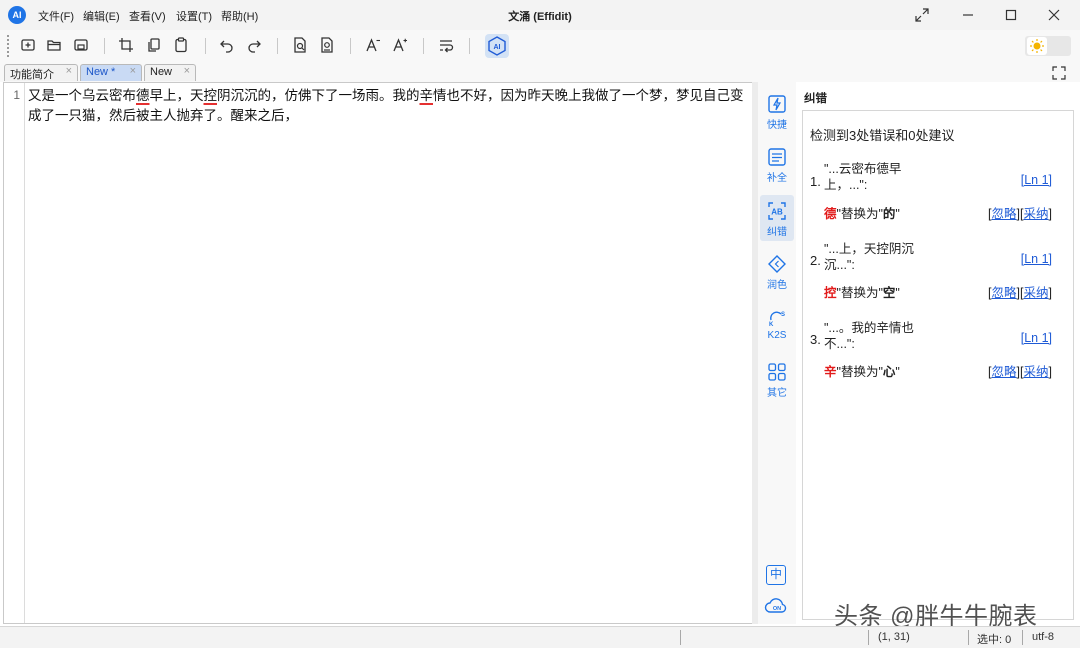 The image size is (1080, 648). What do you see at coordinates (182, 46) in the screenshot?
I see `paste-icon` at bounding box center [182, 46].